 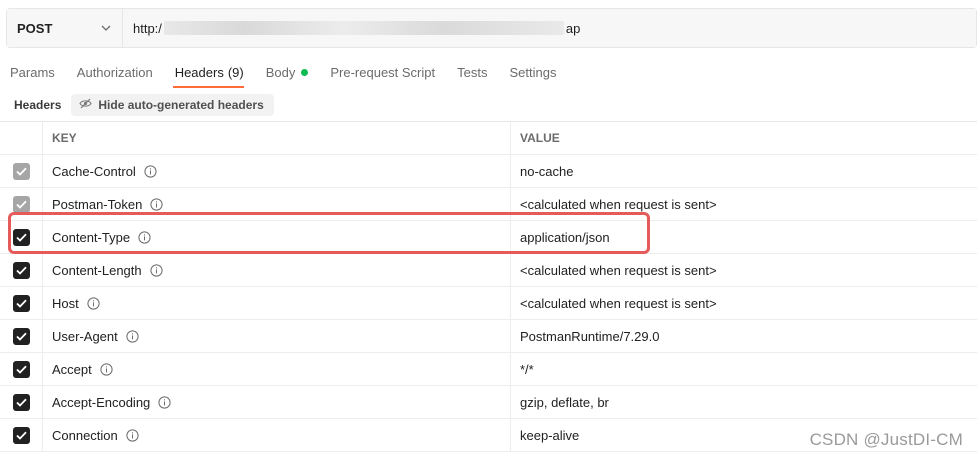 What do you see at coordinates (277, 336) in the screenshot?
I see `header-key-cell: User-Agent` at bounding box center [277, 336].